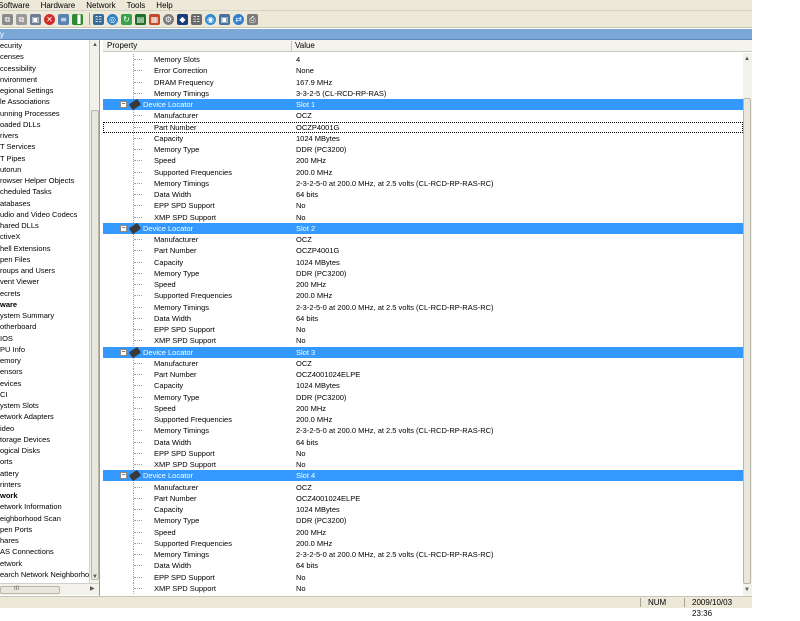 The height and width of the screenshot is (621, 800). What do you see at coordinates (423, 442) in the screenshot?
I see `table-row: Data Width 64 bits` at bounding box center [423, 442].